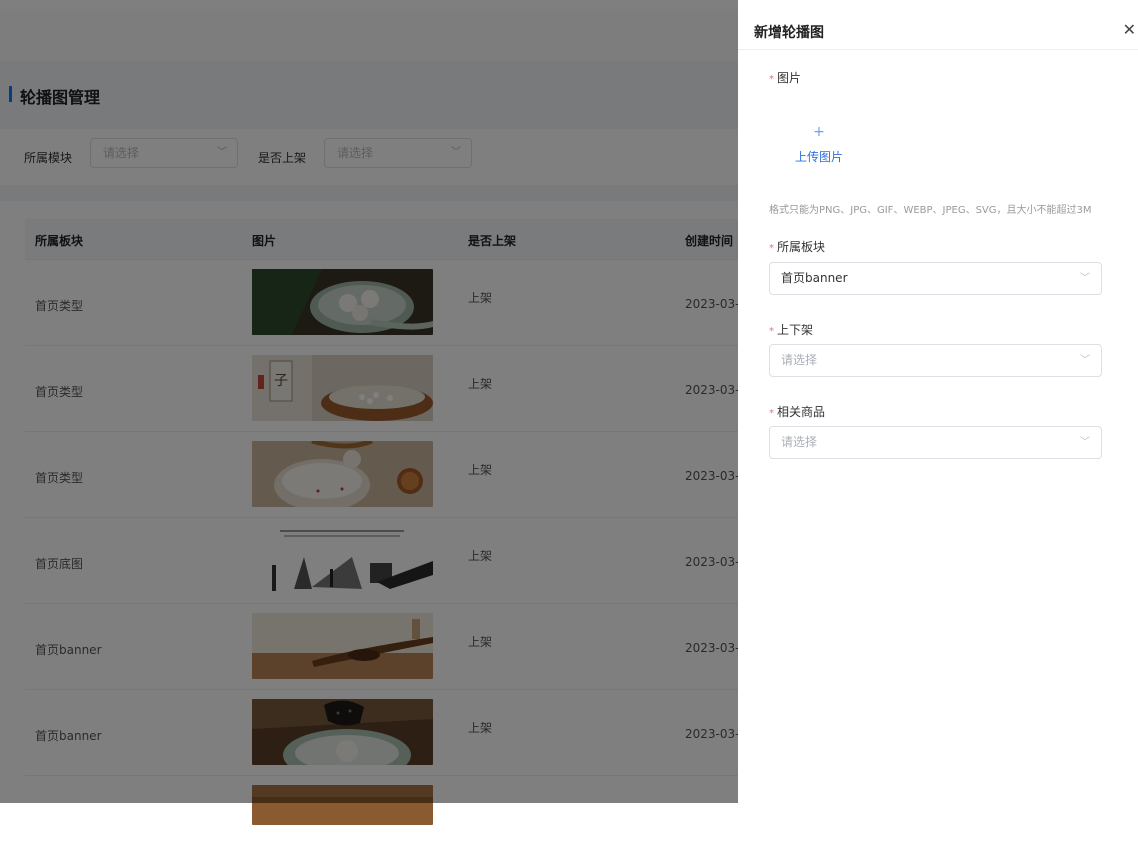 The width and height of the screenshot is (1138, 861). Describe the element at coordinates (801, 247) in the screenshot. I see `block-label-text: 所属板块` at that location.